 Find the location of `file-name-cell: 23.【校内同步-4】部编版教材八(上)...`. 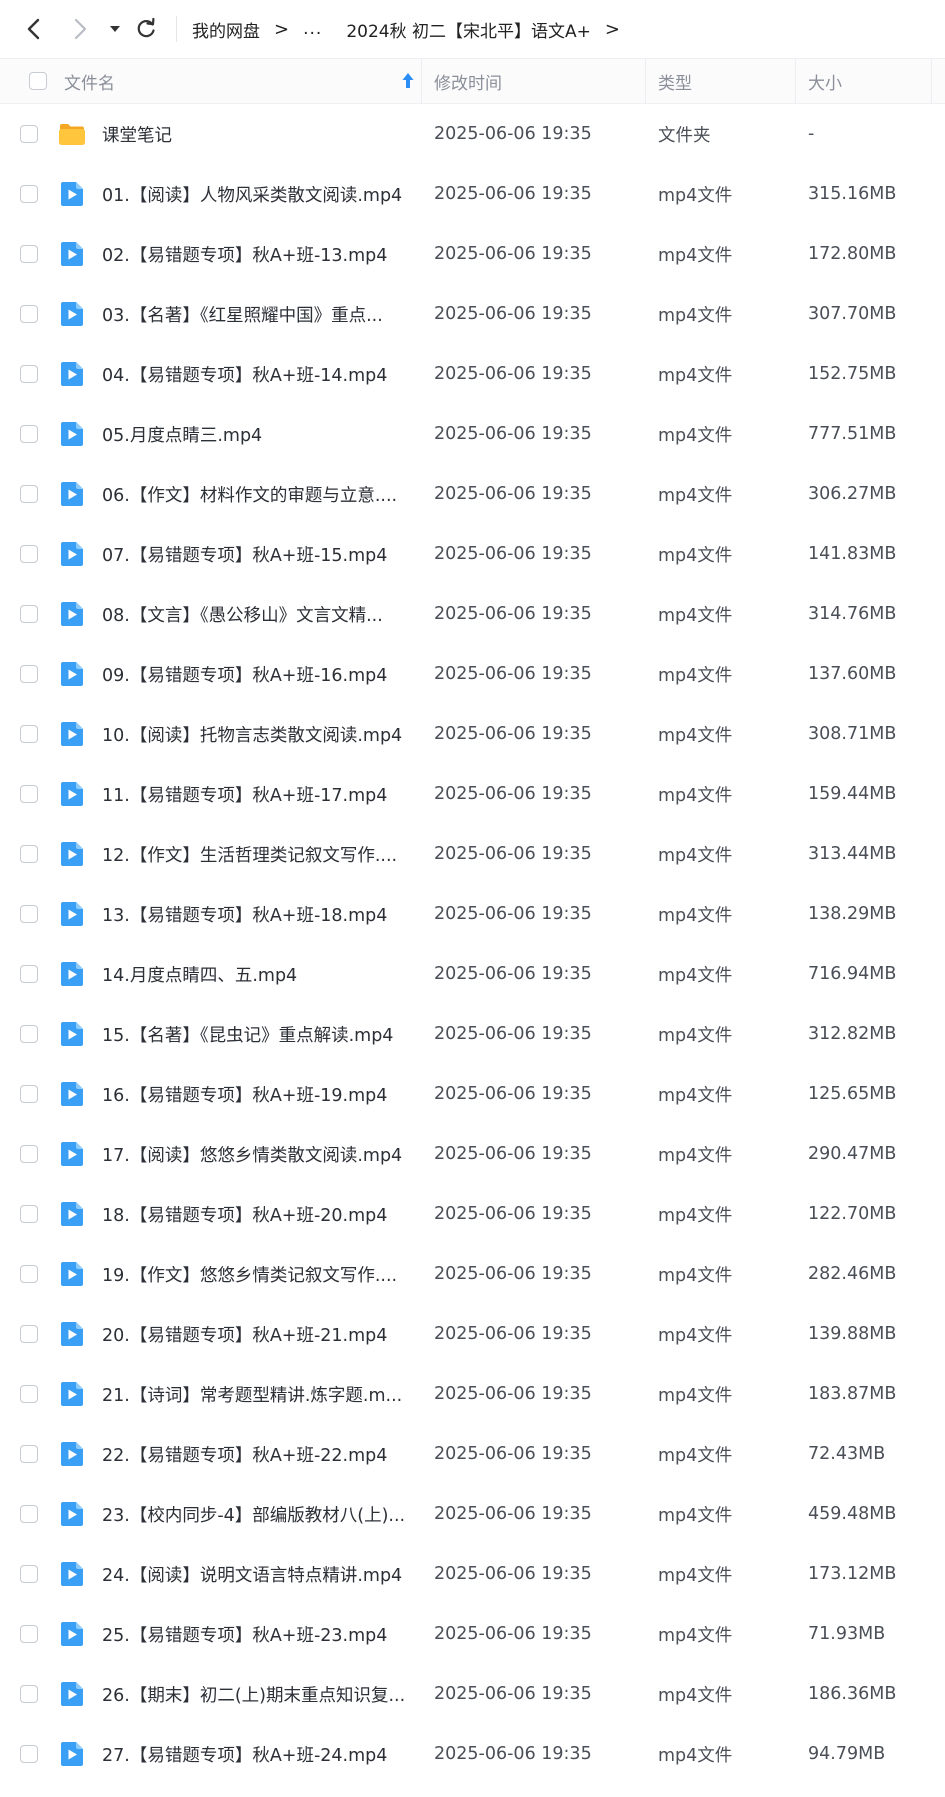

file-name-cell: 23.【校内同步-4】部编版教材八(上)... is located at coordinates (257, 1514).